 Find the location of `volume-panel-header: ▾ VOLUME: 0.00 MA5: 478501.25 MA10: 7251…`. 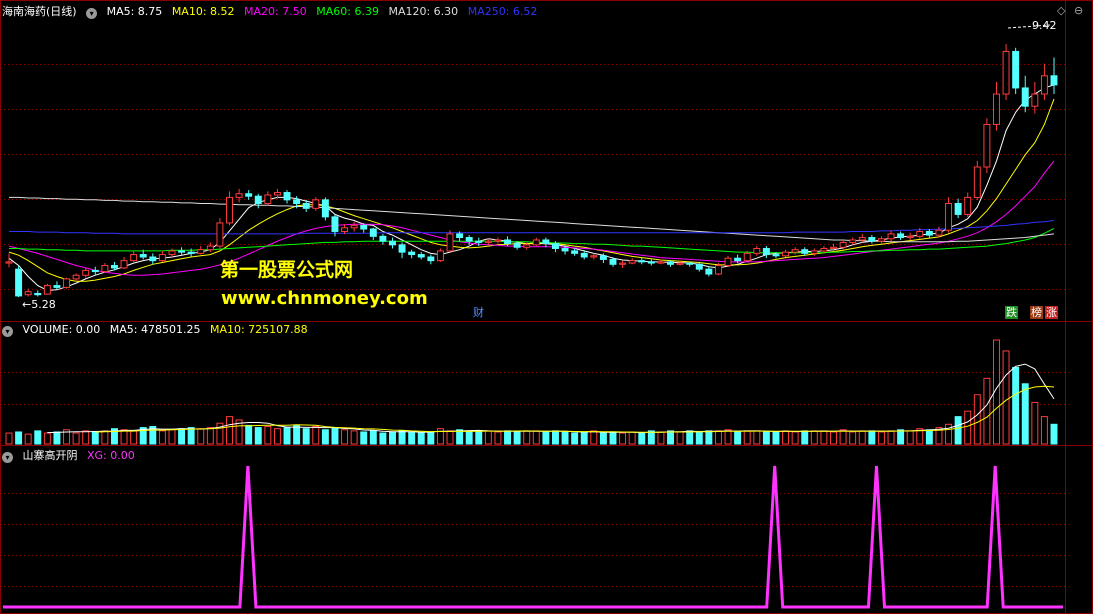

volume-panel-header: ▾ VOLUME: 0.00 MA5: 478501.25 MA10: 7251… is located at coordinates (158, 331).